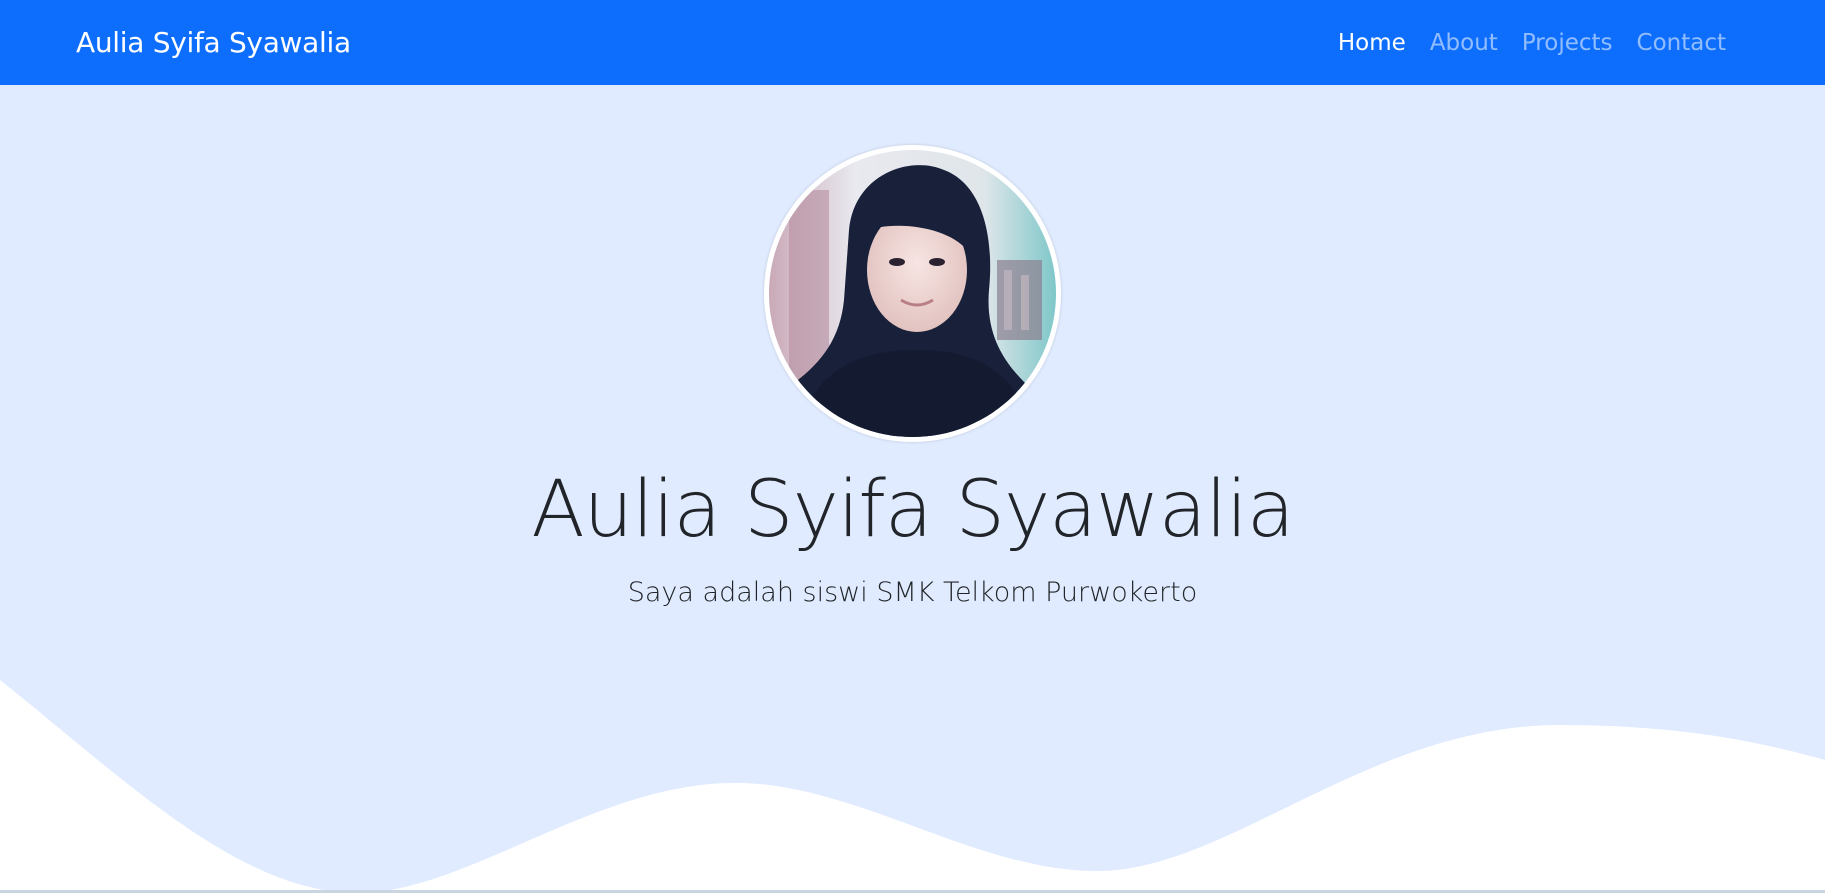 This screenshot has height=893, width=1825. Describe the element at coordinates (912, 510) in the screenshot. I see `hero-title: Aulia Syifa Syawalia` at that location.